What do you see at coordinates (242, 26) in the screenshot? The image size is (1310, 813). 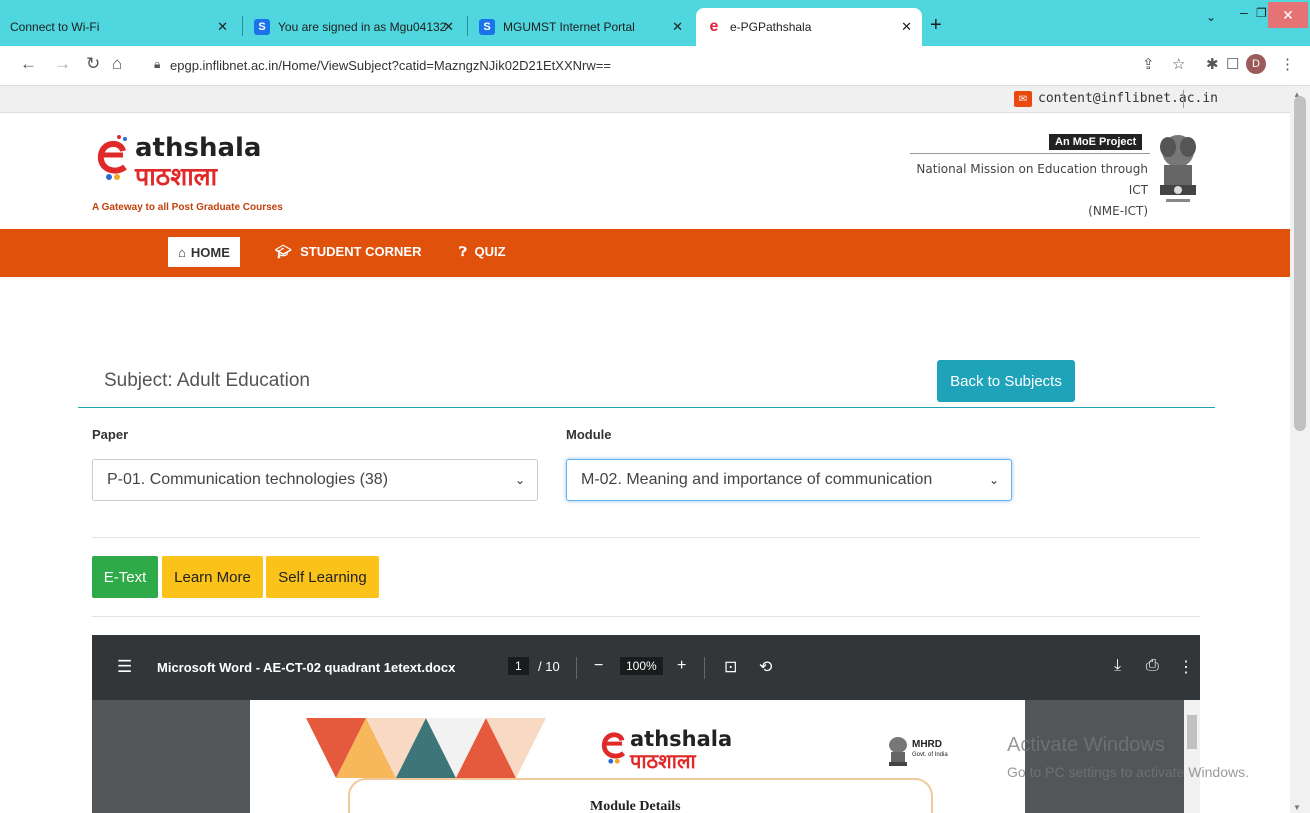 I see `tab-separator` at bounding box center [242, 26].